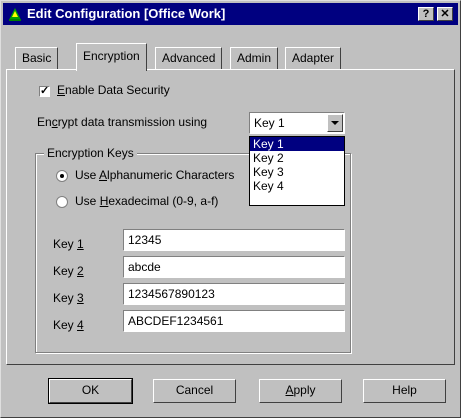 This screenshot has width=461, height=418. What do you see at coordinates (297, 186) in the screenshot?
I see `dropdown-option-key4: Key 4` at bounding box center [297, 186].